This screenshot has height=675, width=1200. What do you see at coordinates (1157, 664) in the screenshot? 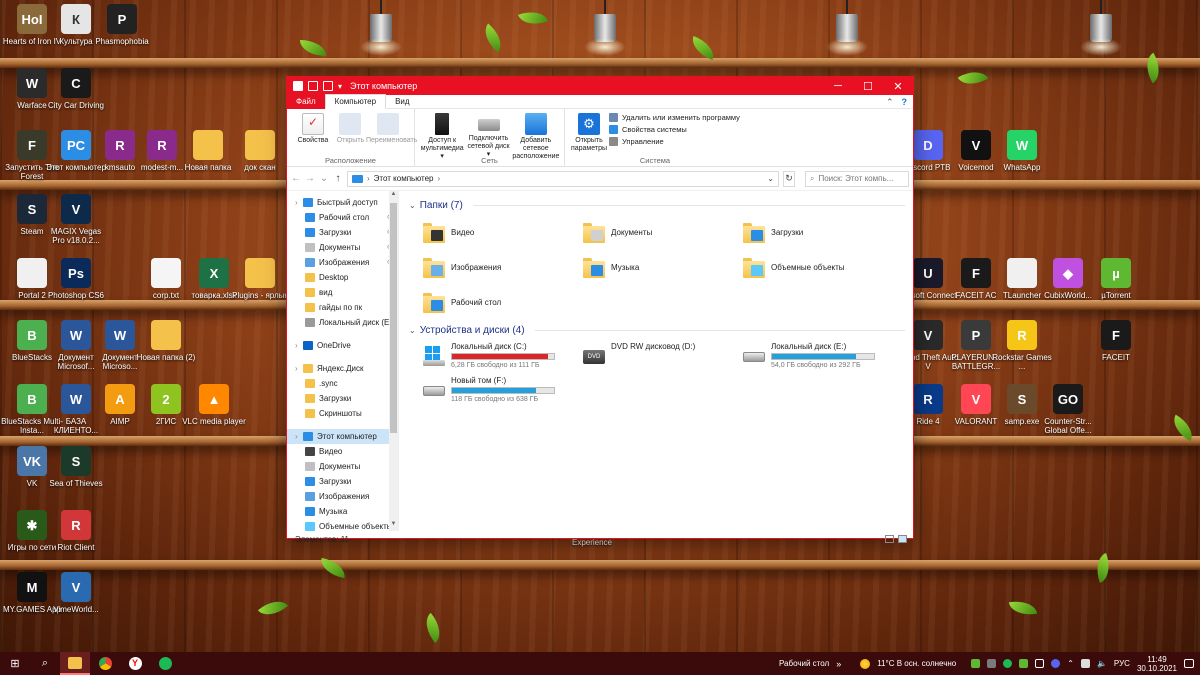
I see `clock: 11:49 30.10.2021` at bounding box center [1157, 664].